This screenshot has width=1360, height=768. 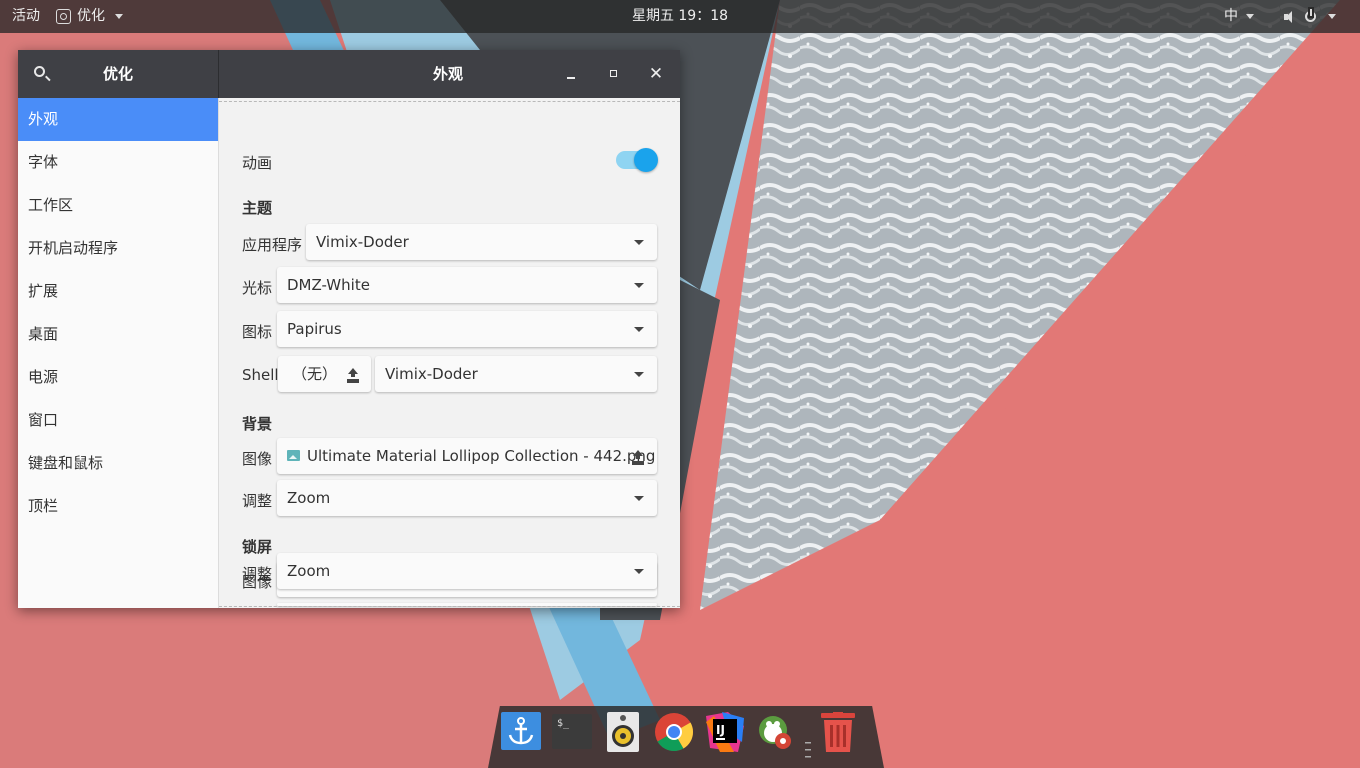 What do you see at coordinates (63, 16) in the screenshot?
I see `tweaks-app-icon` at bounding box center [63, 16].